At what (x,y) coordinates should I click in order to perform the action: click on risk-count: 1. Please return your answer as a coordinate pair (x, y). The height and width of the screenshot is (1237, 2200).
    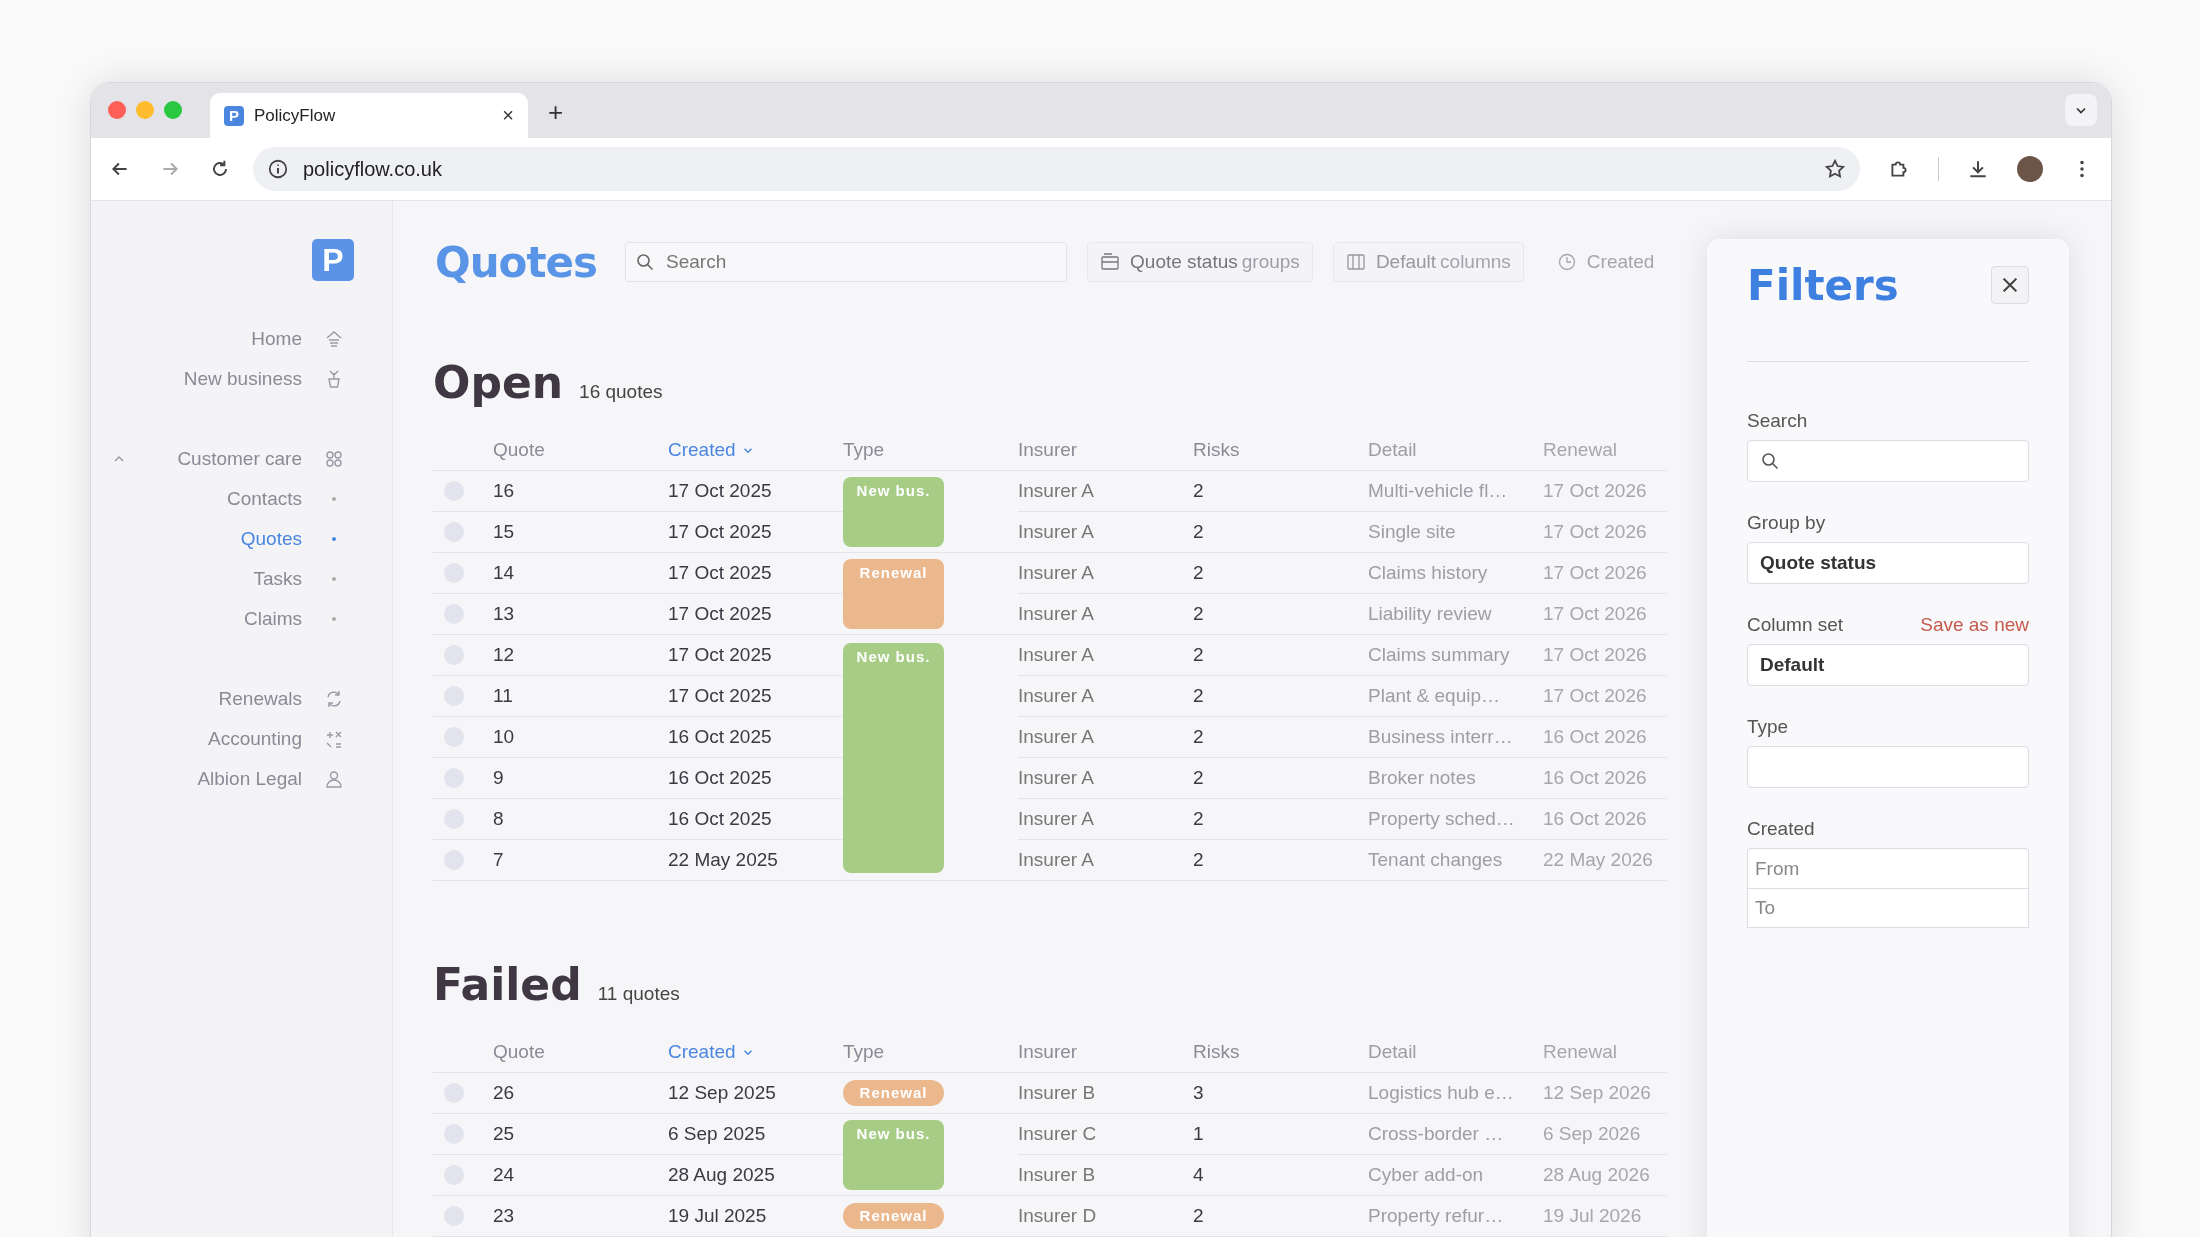
    Looking at the image, I should click on (1198, 1133).